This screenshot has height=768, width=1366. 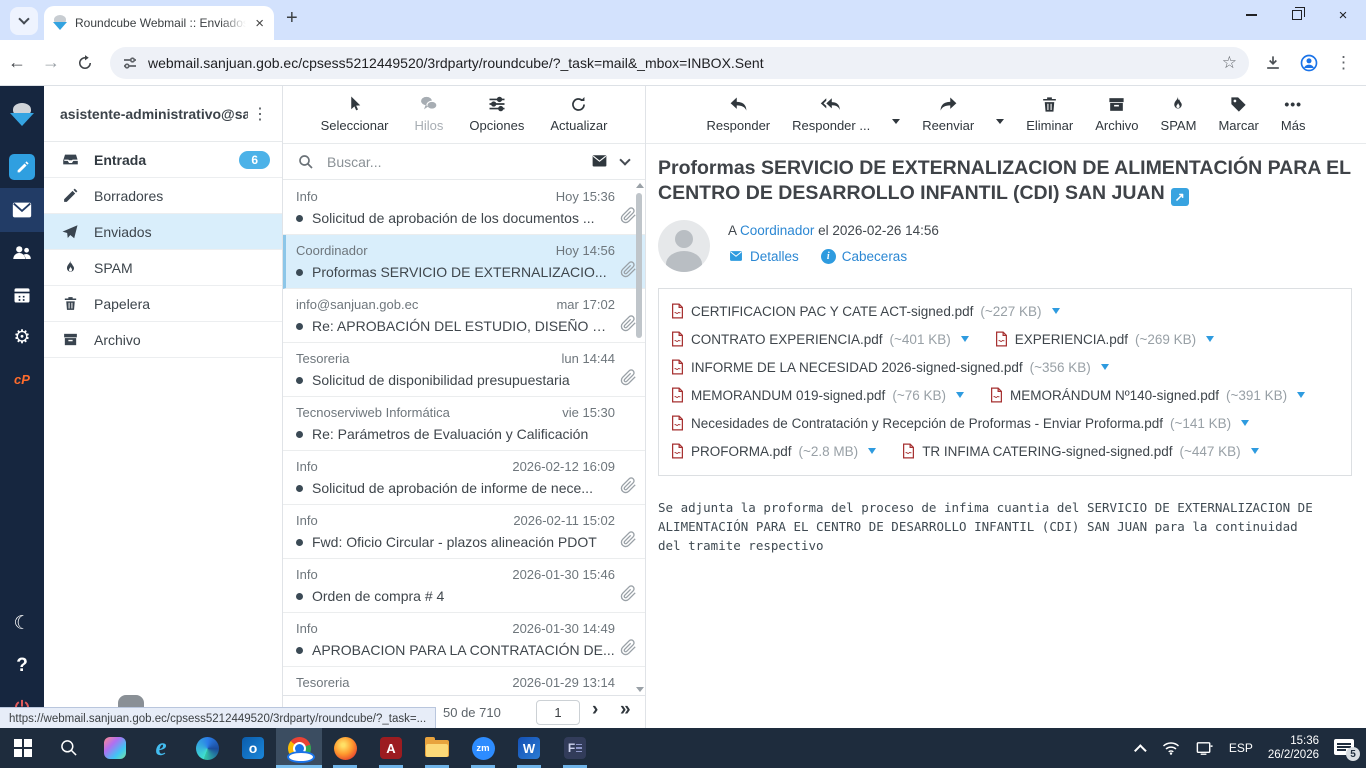 What do you see at coordinates (22, 337) in the screenshot?
I see `settings-nav-icon: ⚙` at bounding box center [22, 337].